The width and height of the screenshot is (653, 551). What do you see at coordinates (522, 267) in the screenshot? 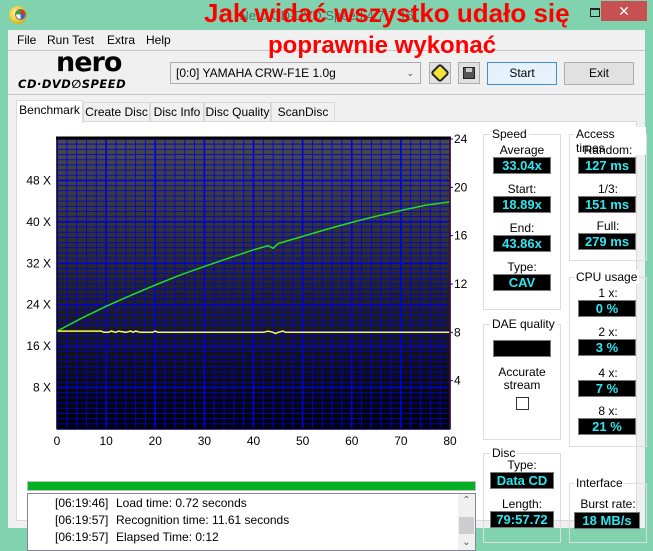
I see `type-label: Type:` at bounding box center [522, 267].